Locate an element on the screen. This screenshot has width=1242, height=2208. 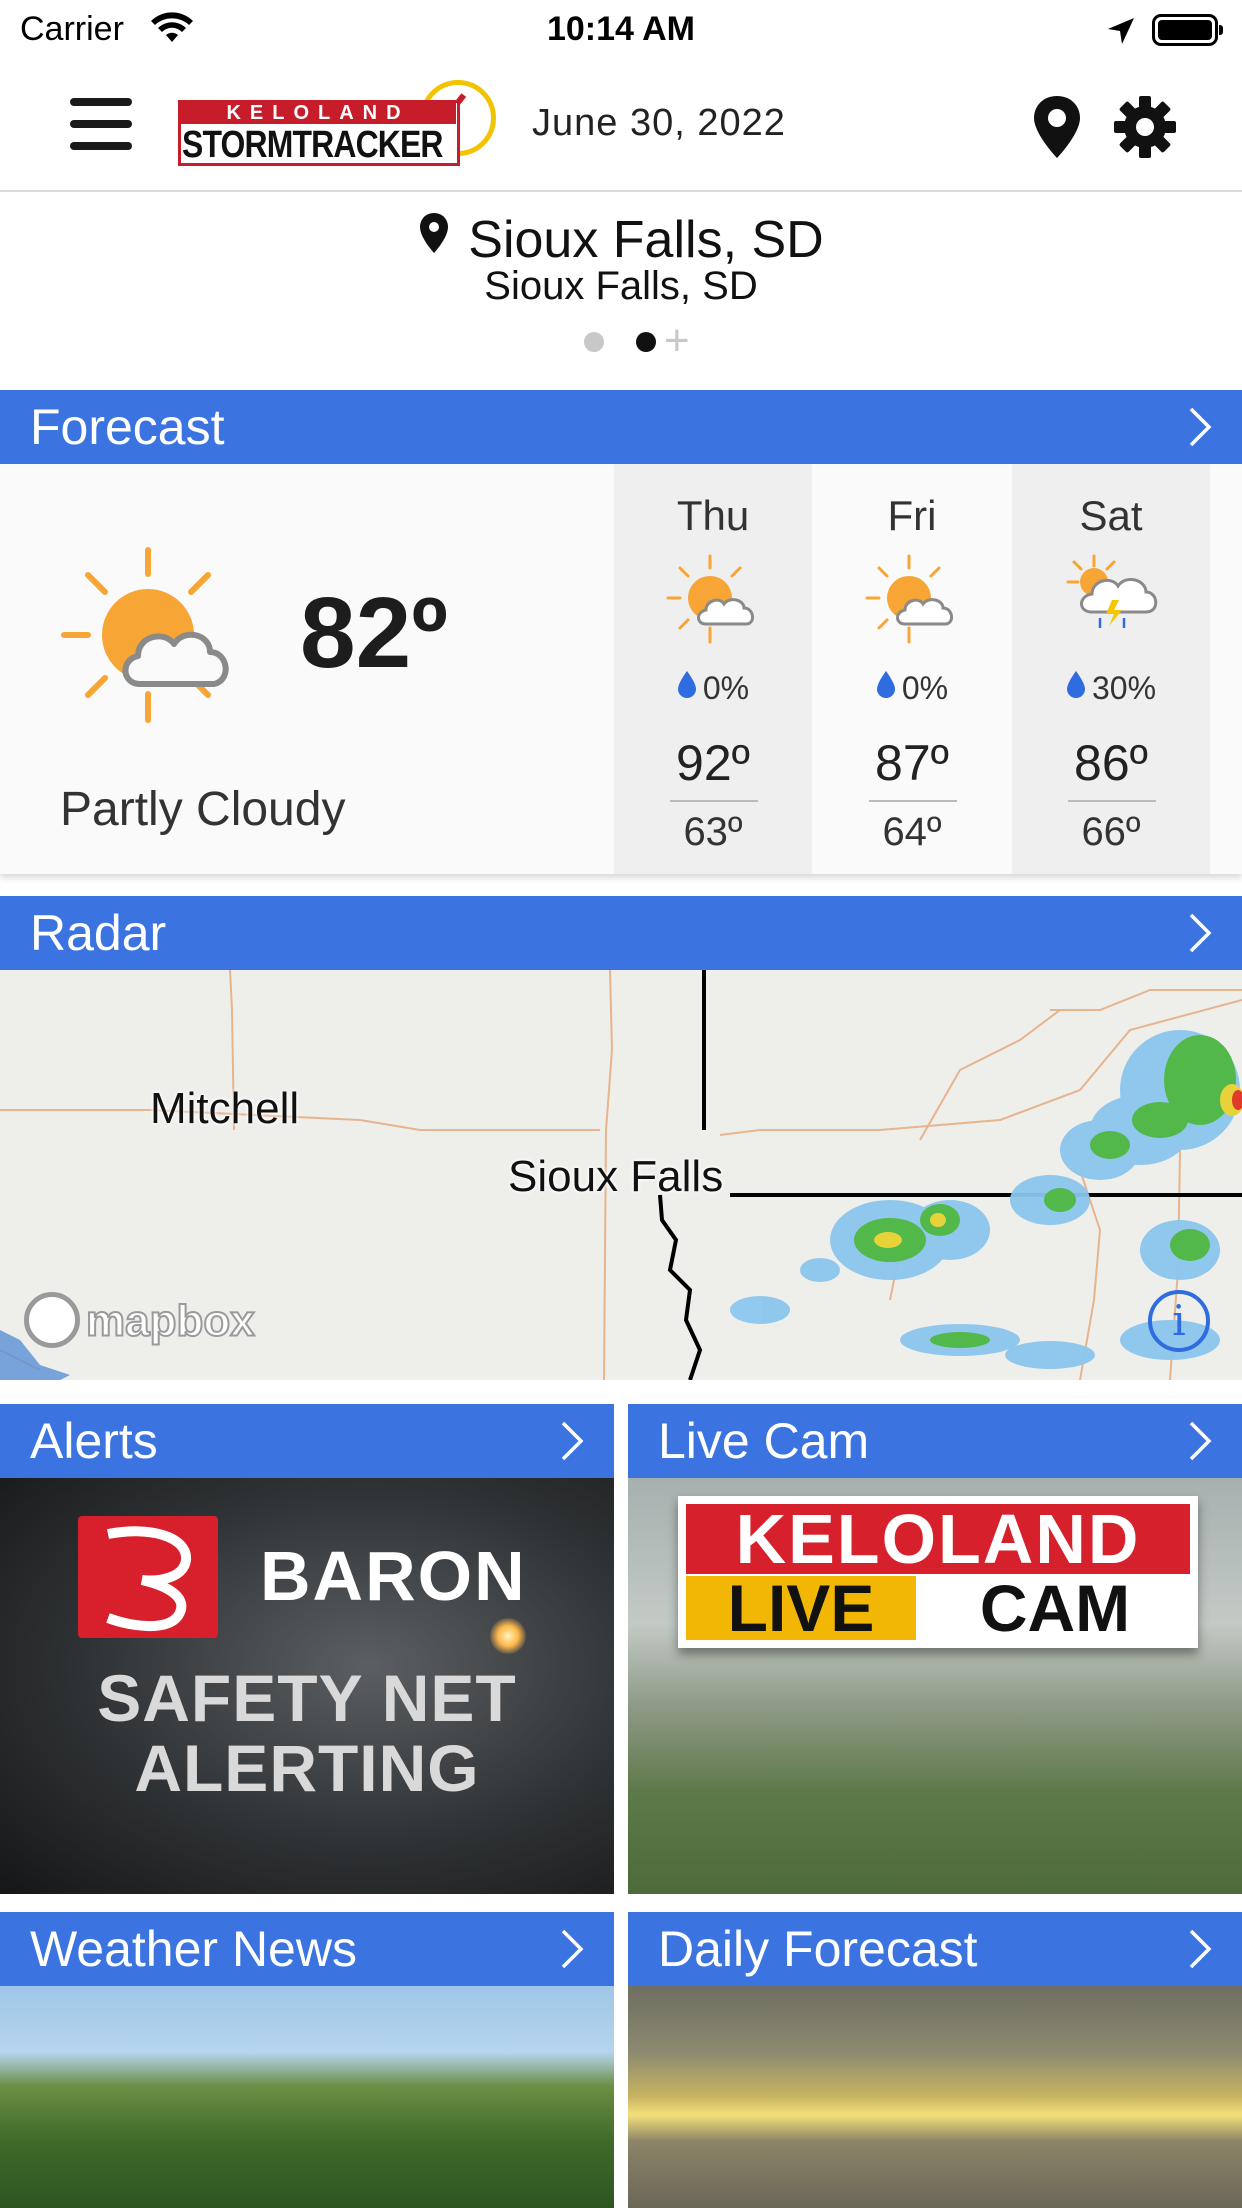
add-location-plus-icon: + is located at coordinates (677, 341).